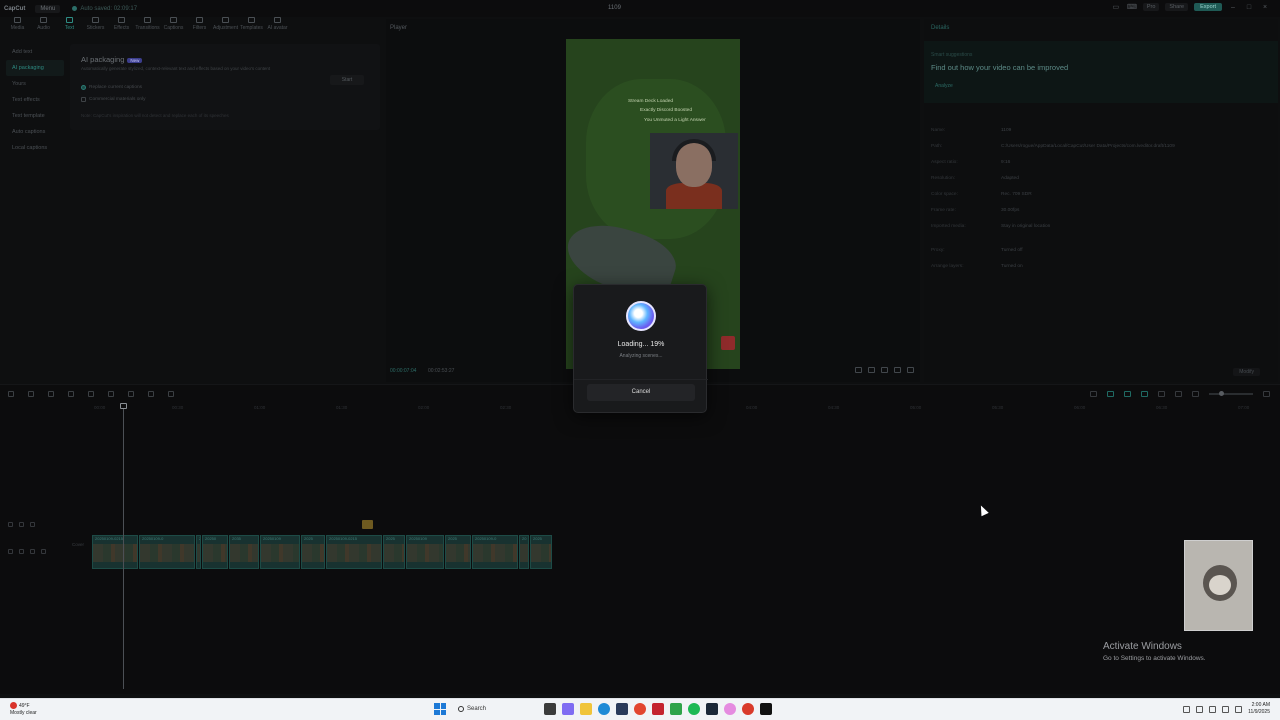 The width and height of the screenshot is (1280, 720). What do you see at coordinates (199, 28) in the screenshot?
I see `tool-filters: Filters` at bounding box center [199, 28].